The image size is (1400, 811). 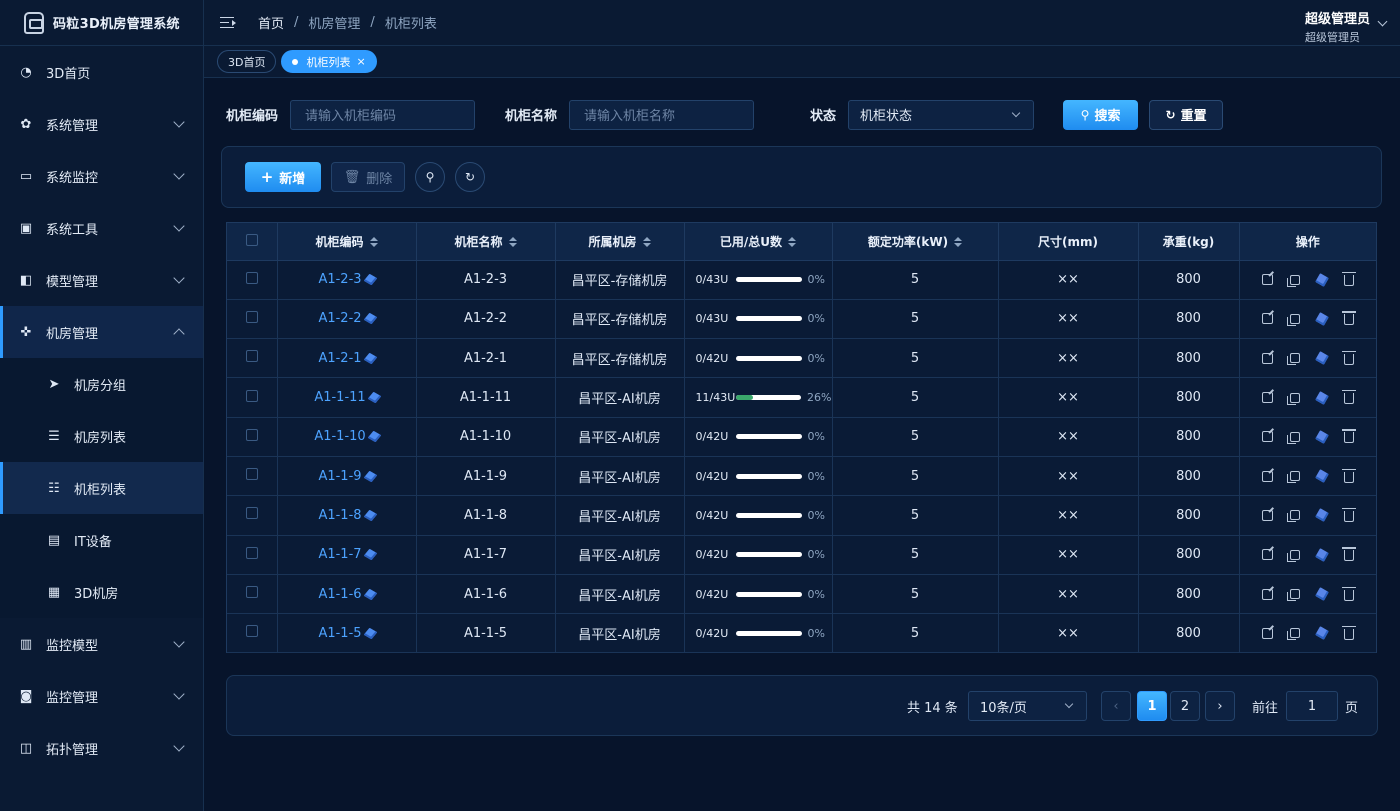 I want to click on column-header-code: 机柜编码, so click(x=347, y=242).